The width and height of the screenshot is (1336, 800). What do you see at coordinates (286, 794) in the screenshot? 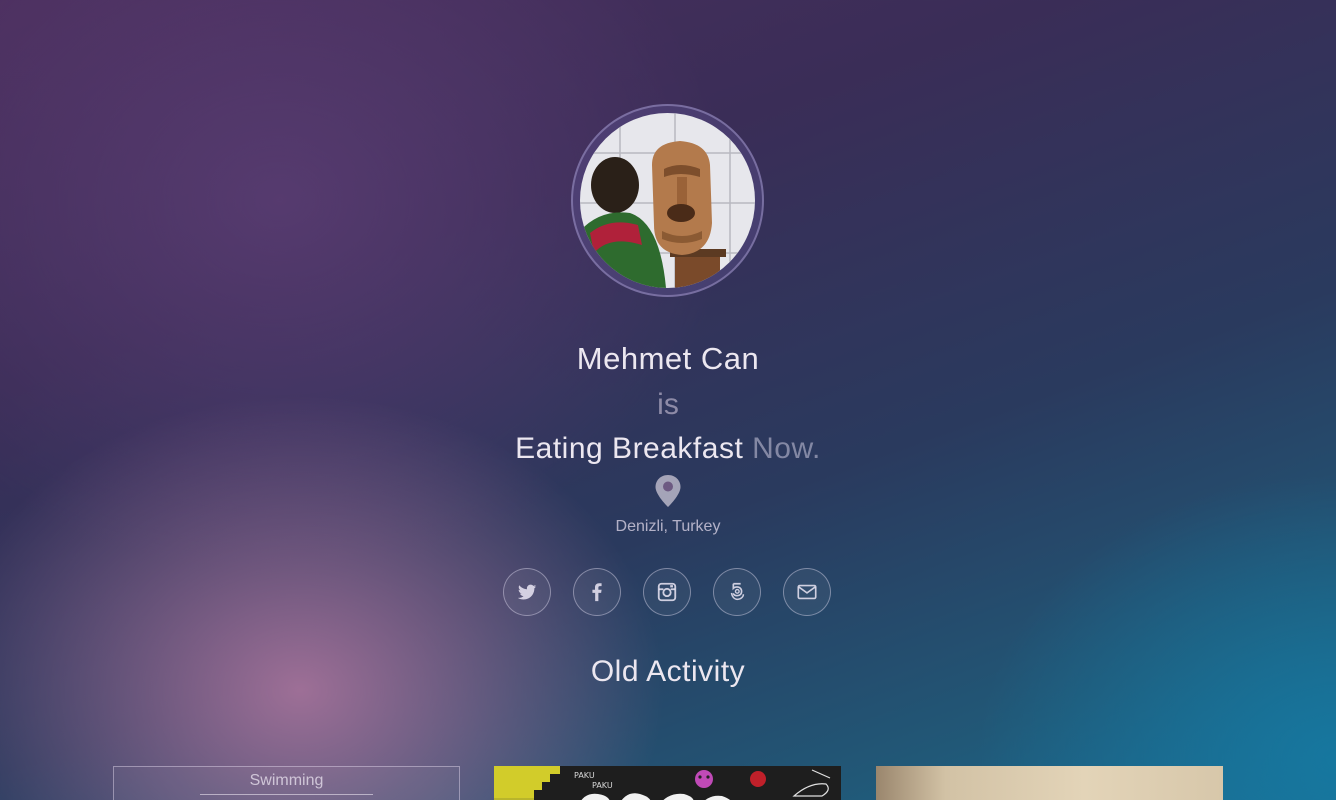
I see `card-divider` at bounding box center [286, 794].